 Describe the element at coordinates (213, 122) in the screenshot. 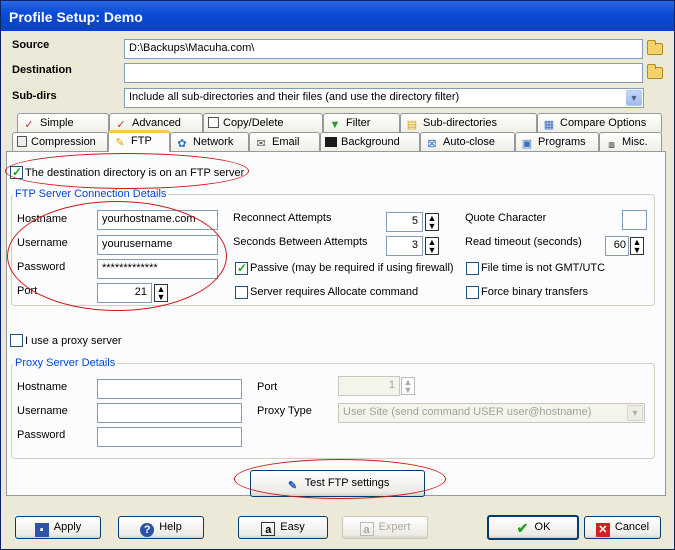

I see `copy-pages-icon` at that location.